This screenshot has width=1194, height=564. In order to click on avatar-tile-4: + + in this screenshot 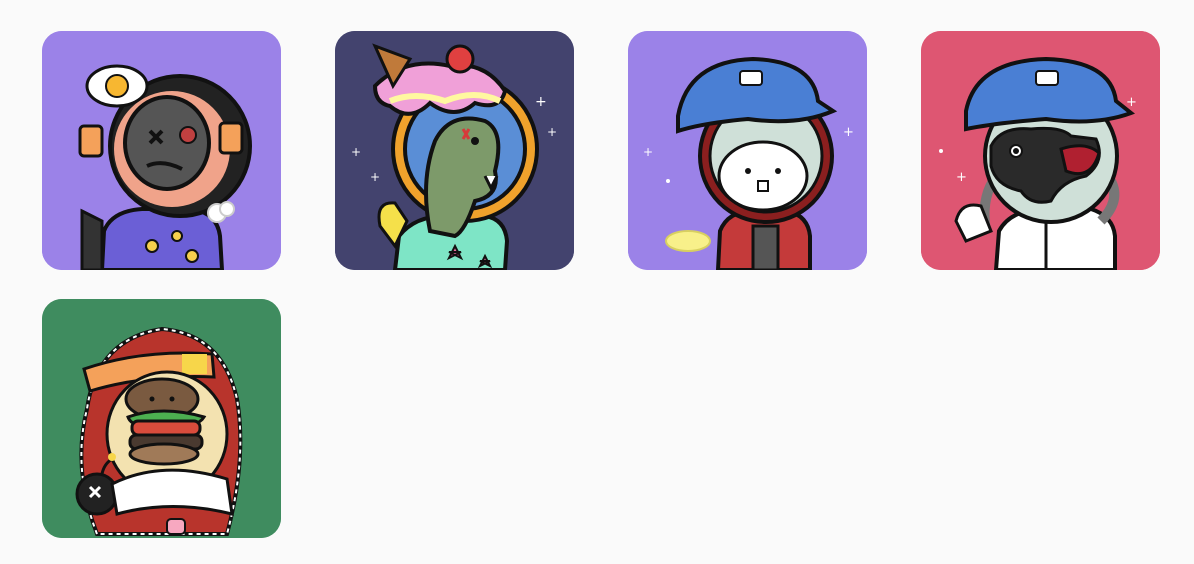, I will do `click(1040, 150)`.